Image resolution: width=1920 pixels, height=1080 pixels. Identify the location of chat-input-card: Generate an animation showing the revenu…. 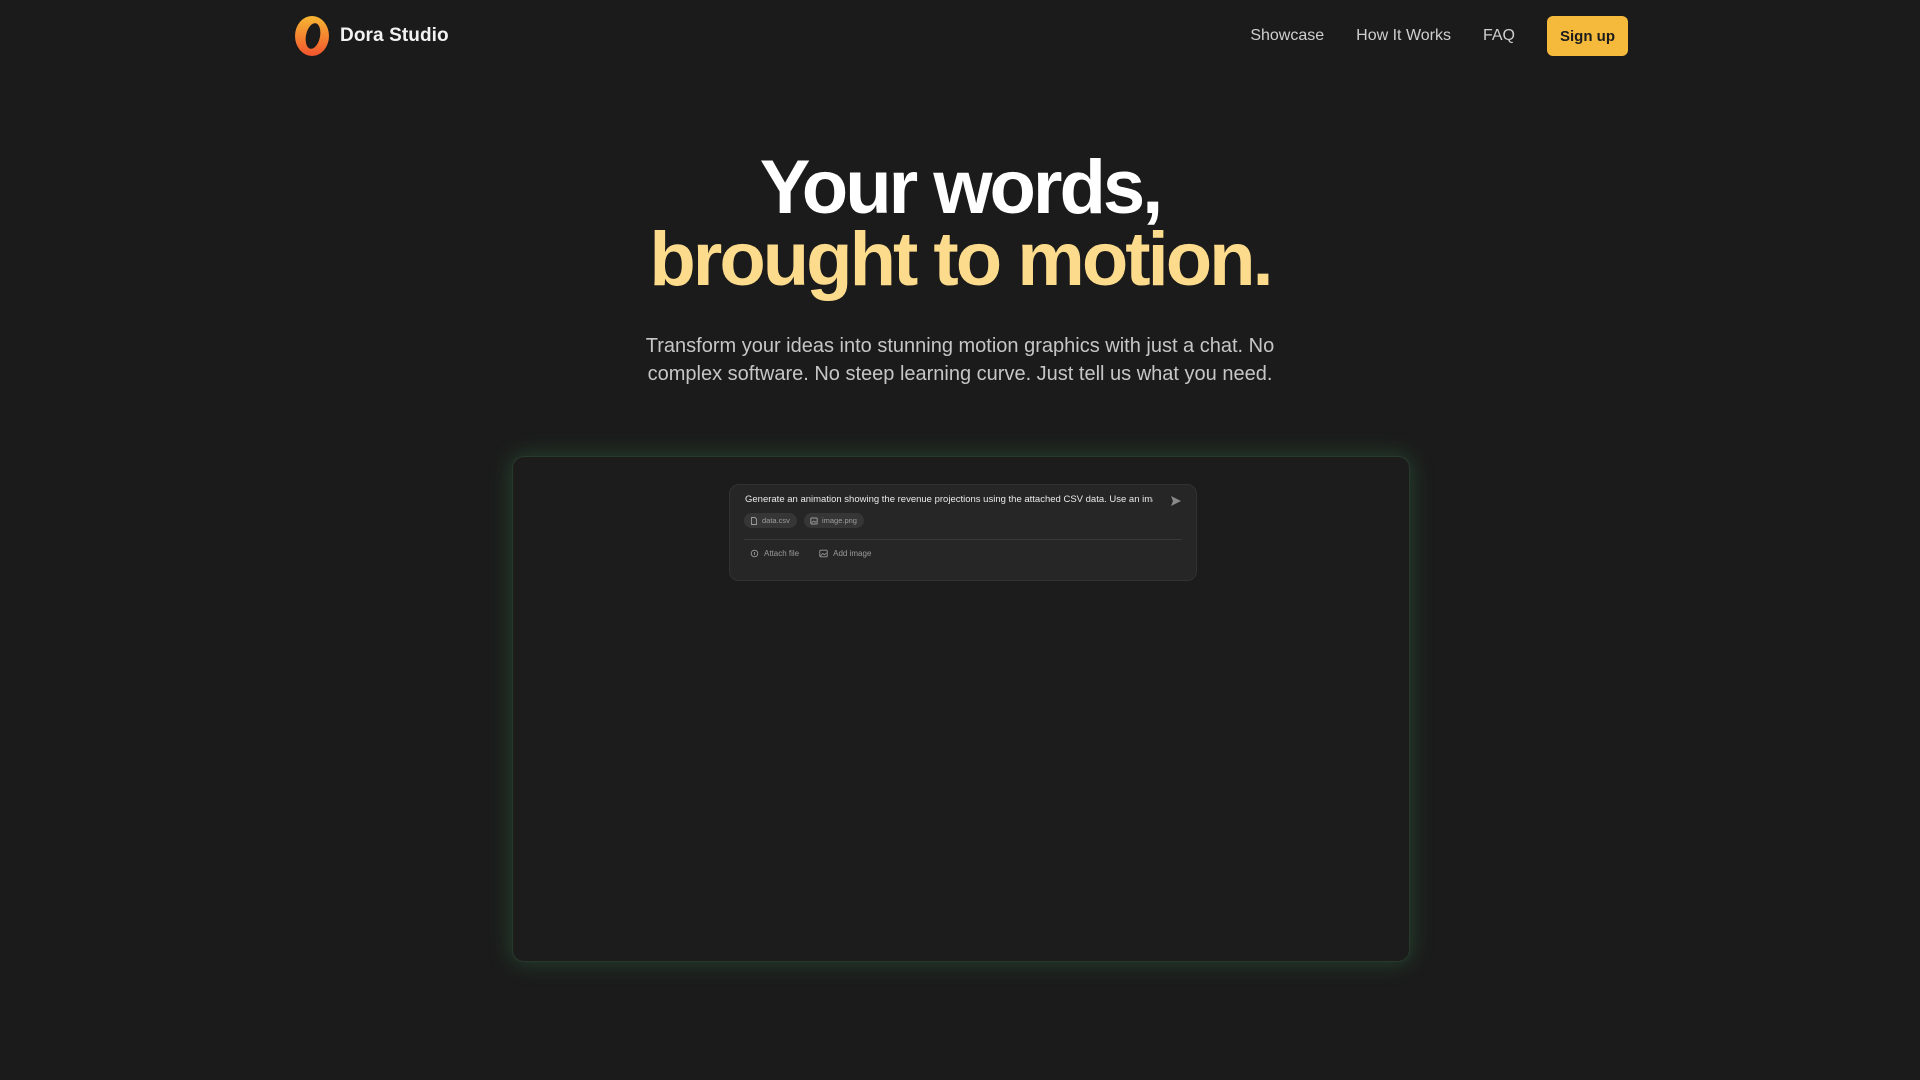
(963, 532).